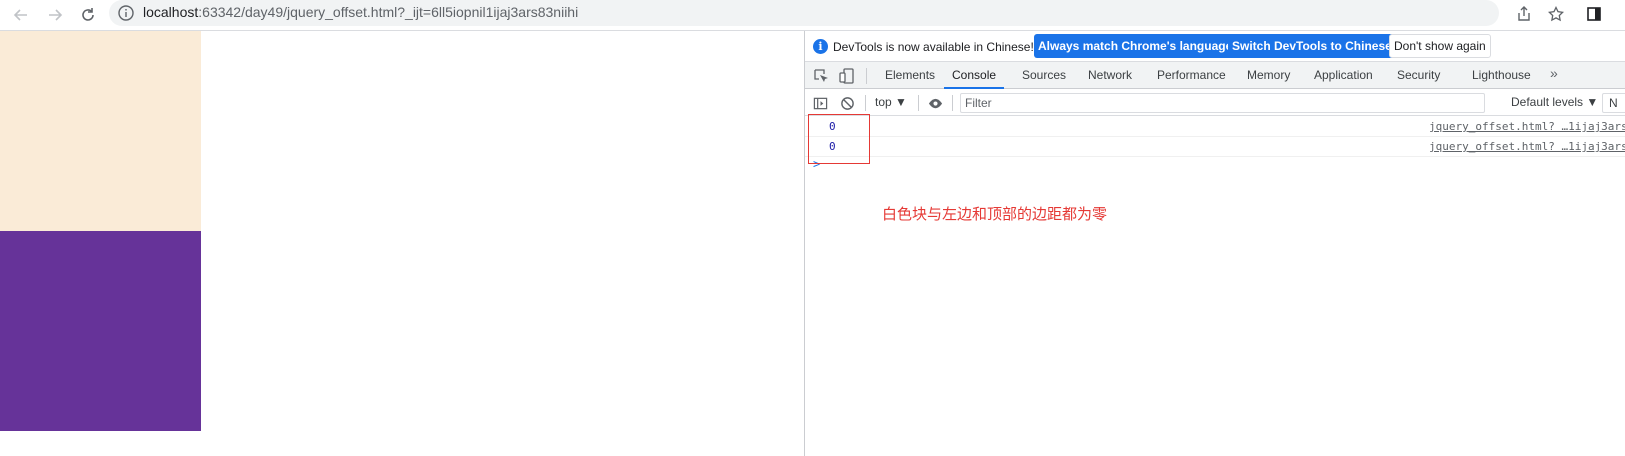  I want to click on back-button, so click(21, 15).